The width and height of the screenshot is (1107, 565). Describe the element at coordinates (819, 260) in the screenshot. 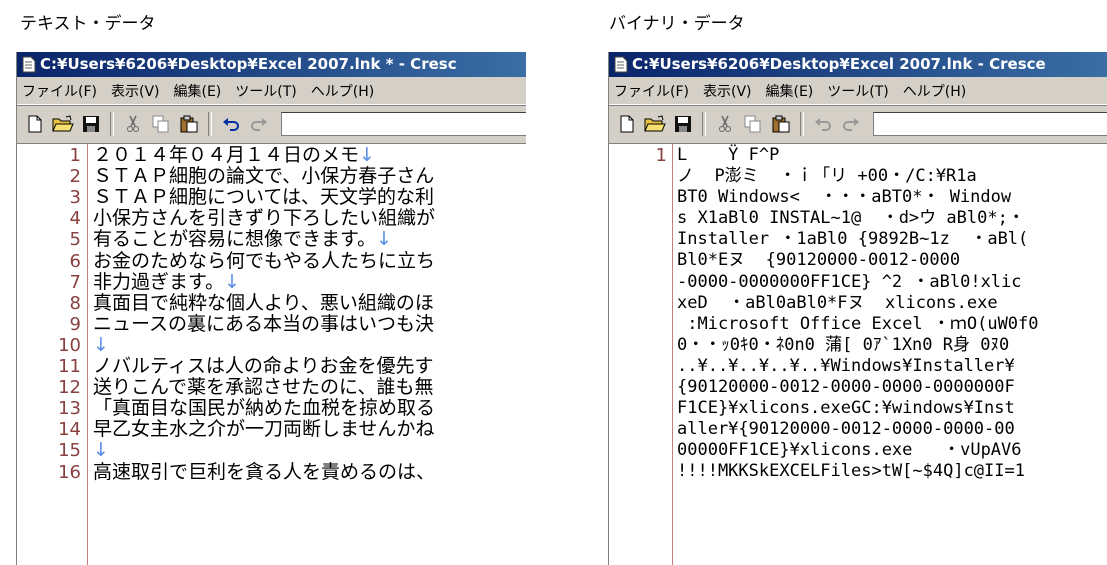

I see `binary-line: Bl0*Eヌ {90120000-0012-0000` at that location.